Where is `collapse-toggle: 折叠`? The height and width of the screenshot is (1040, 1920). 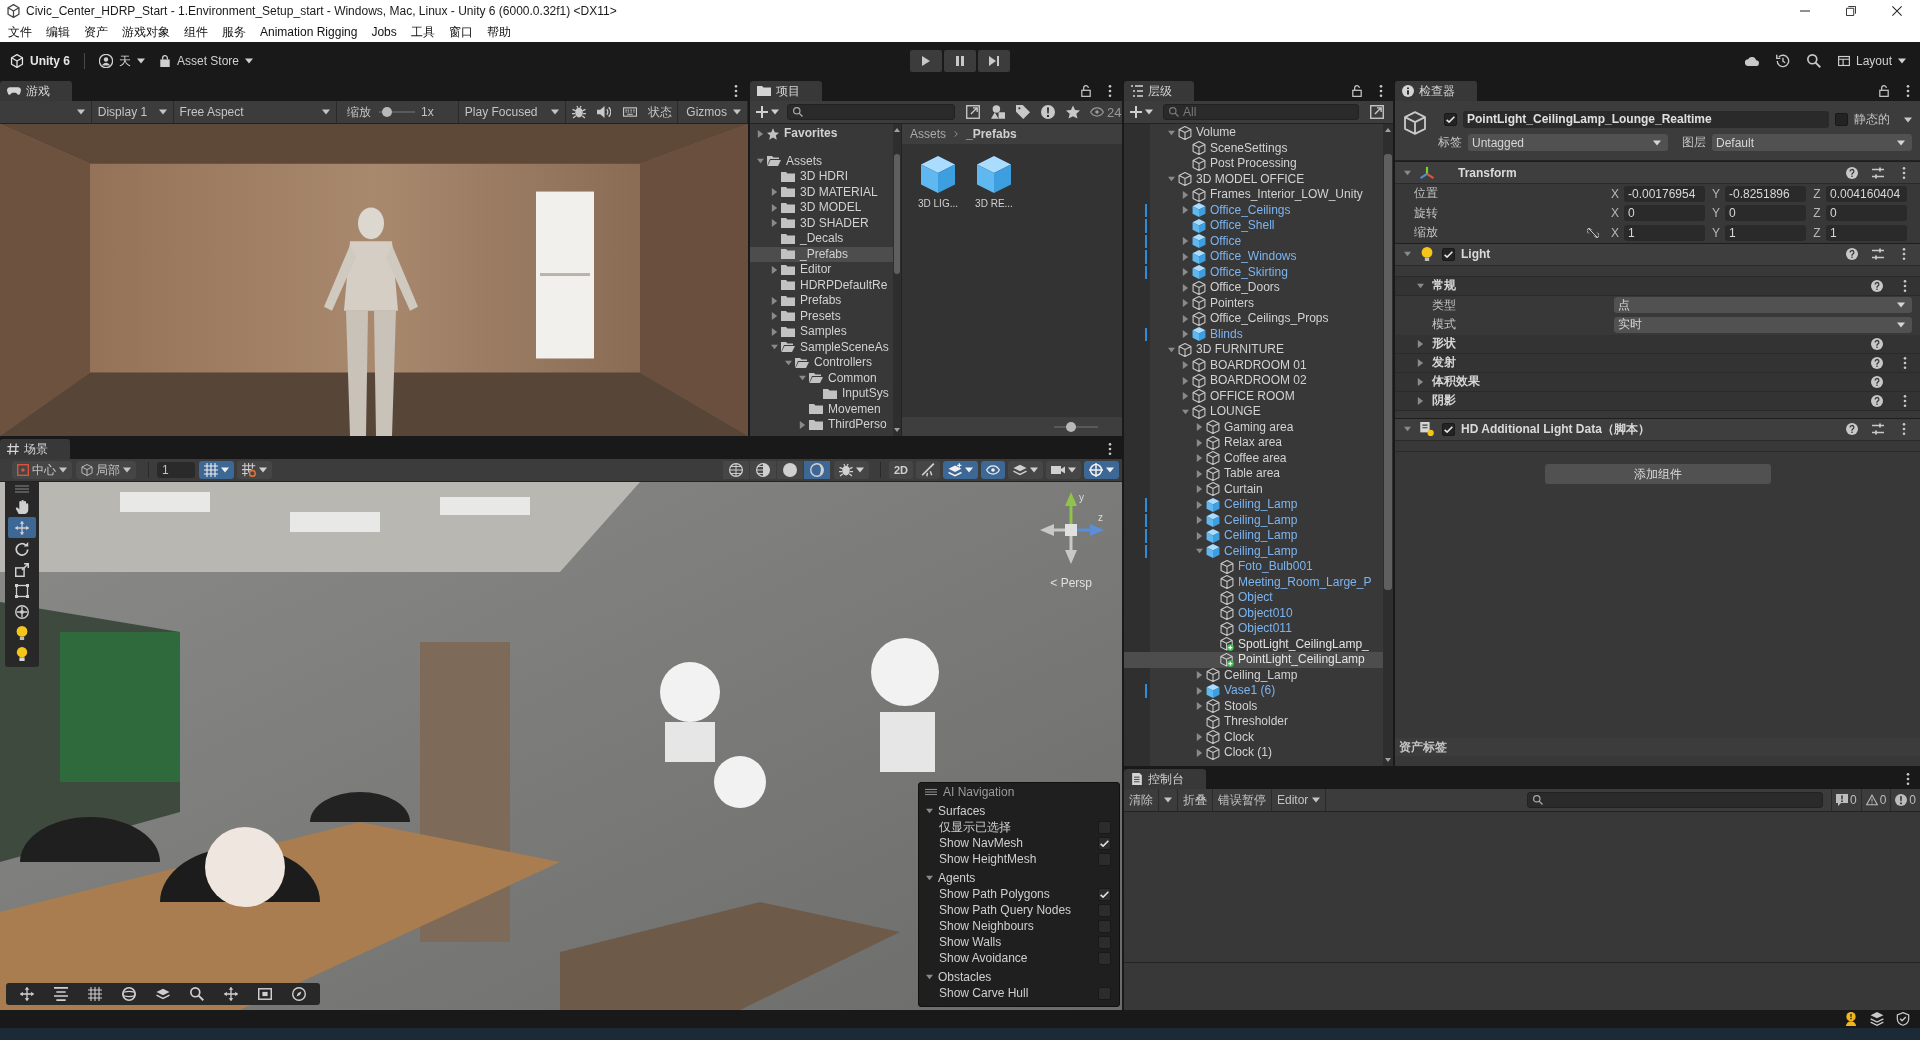 collapse-toggle: 折叠 is located at coordinates (1195, 800).